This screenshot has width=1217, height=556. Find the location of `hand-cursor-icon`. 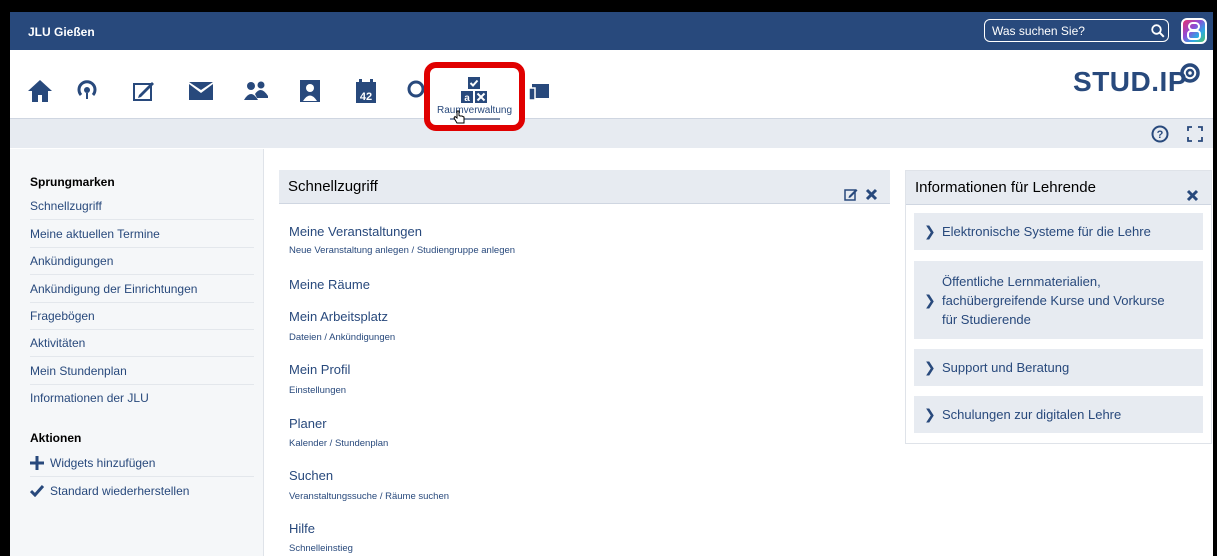

hand-cursor-icon is located at coordinates (459, 119).